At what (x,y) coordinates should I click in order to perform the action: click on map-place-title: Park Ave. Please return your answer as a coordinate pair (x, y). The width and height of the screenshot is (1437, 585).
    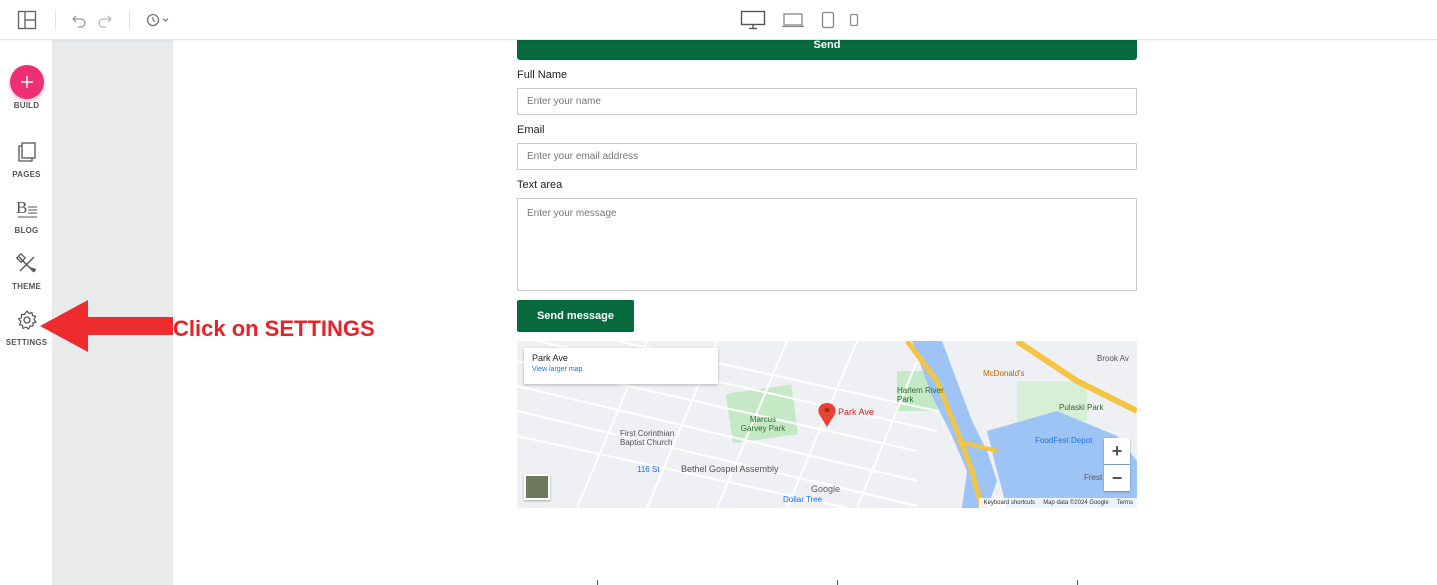
    Looking at the image, I should click on (550, 358).